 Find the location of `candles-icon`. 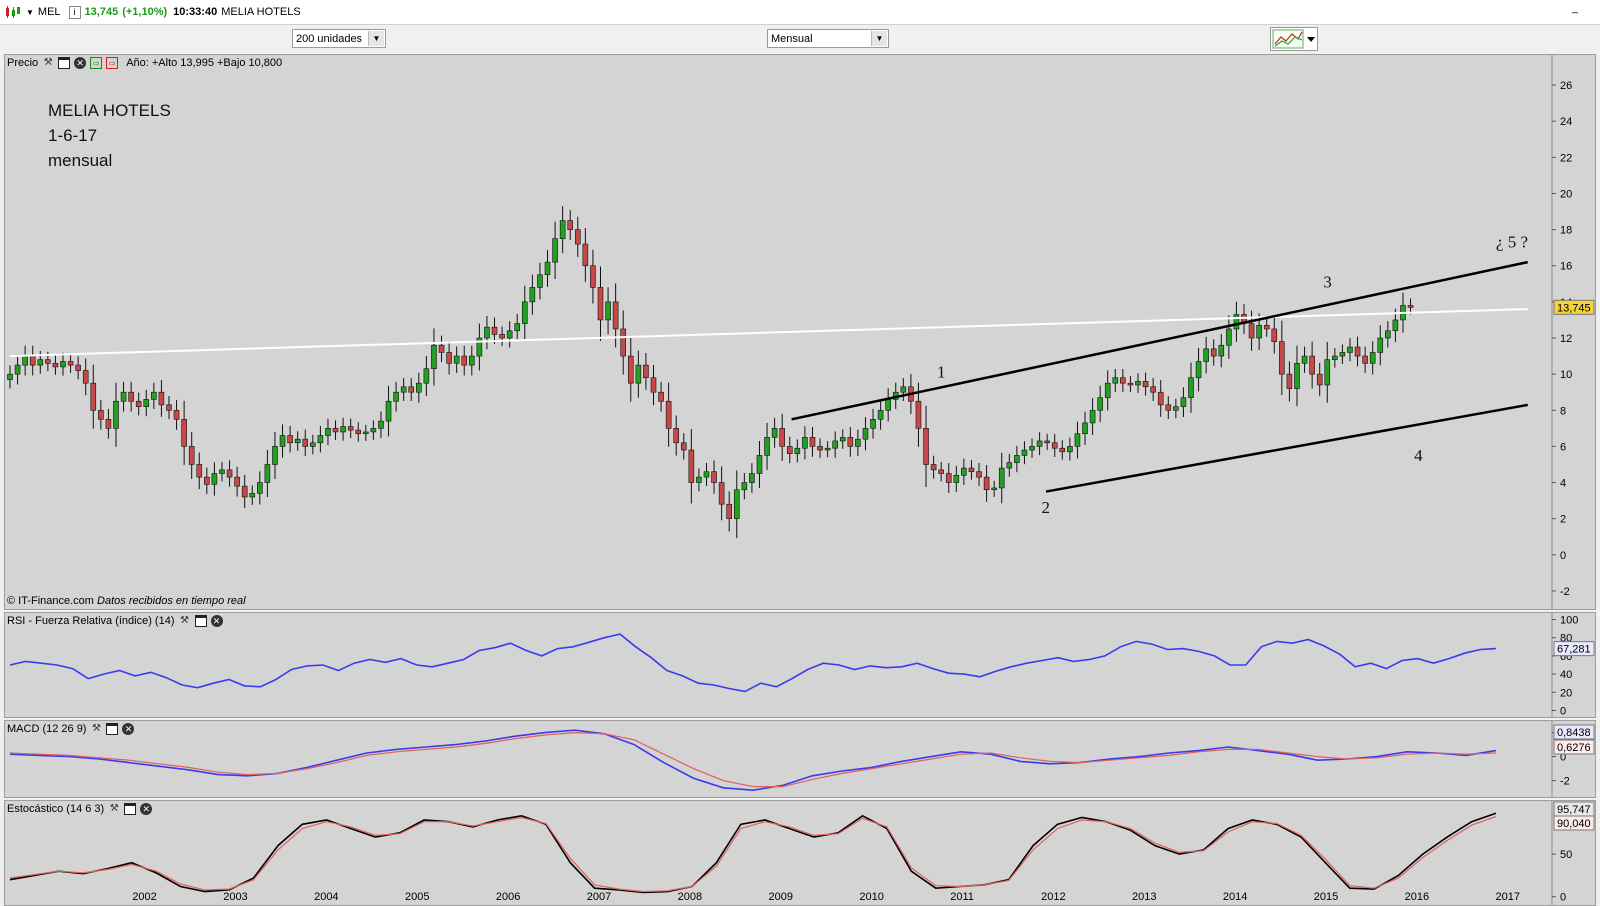

candles-icon is located at coordinates (13, 12).